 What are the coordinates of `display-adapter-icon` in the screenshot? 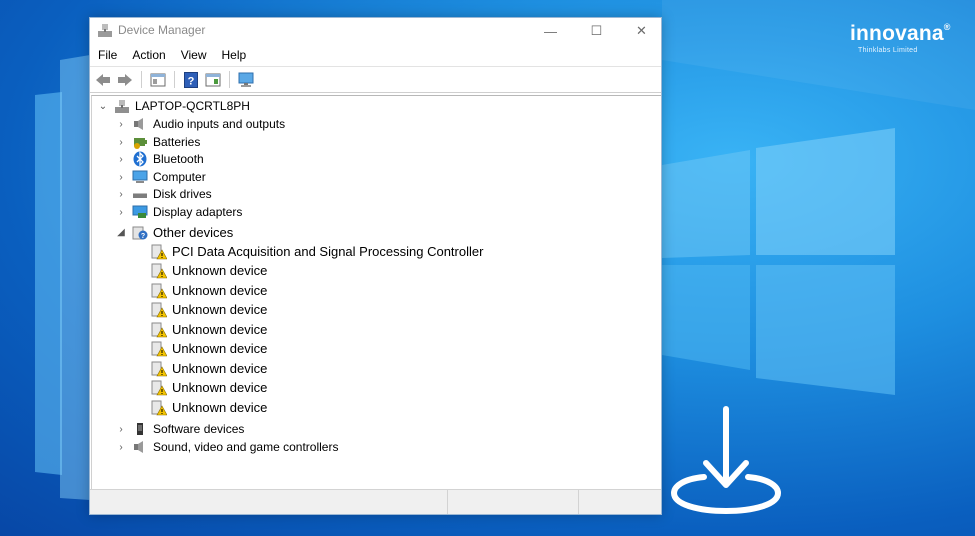 It's located at (140, 212).